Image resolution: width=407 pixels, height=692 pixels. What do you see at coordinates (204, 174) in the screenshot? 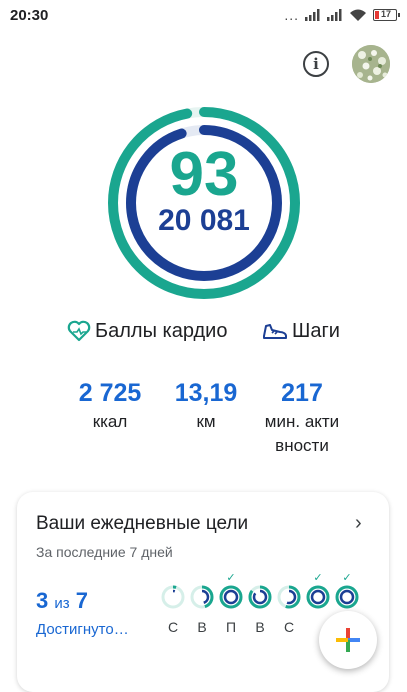
I see `heart-points-value: 93` at bounding box center [204, 174].